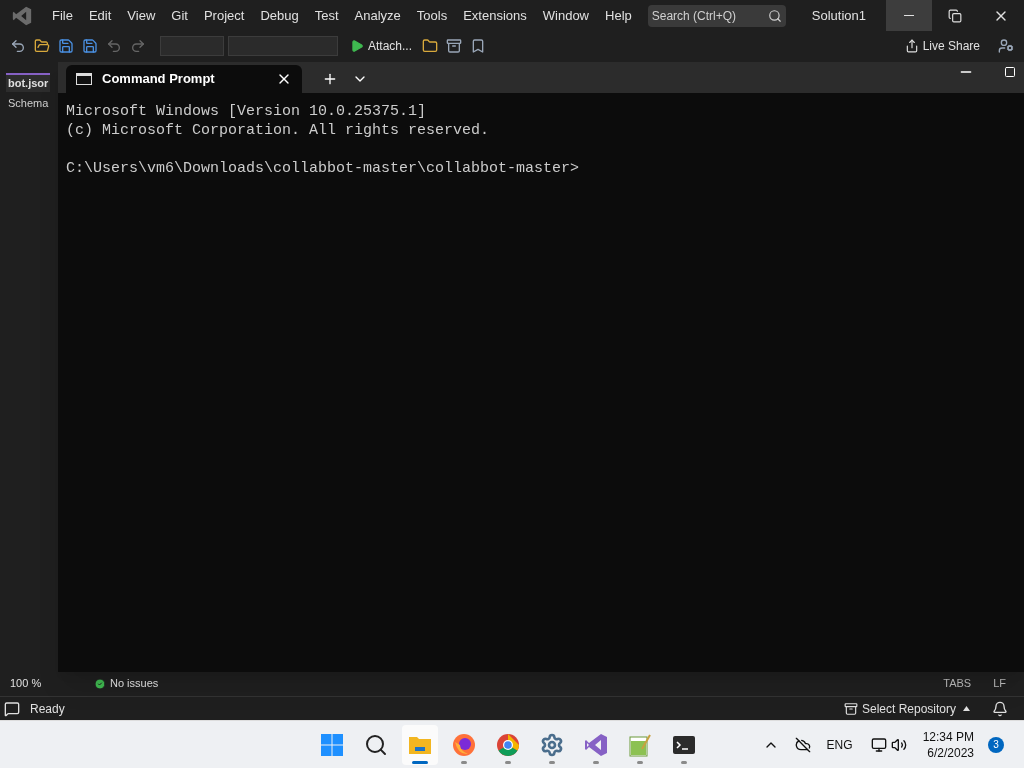 Image resolution: width=1024 pixels, height=768 pixels. I want to click on save-icon, so click(66, 46).